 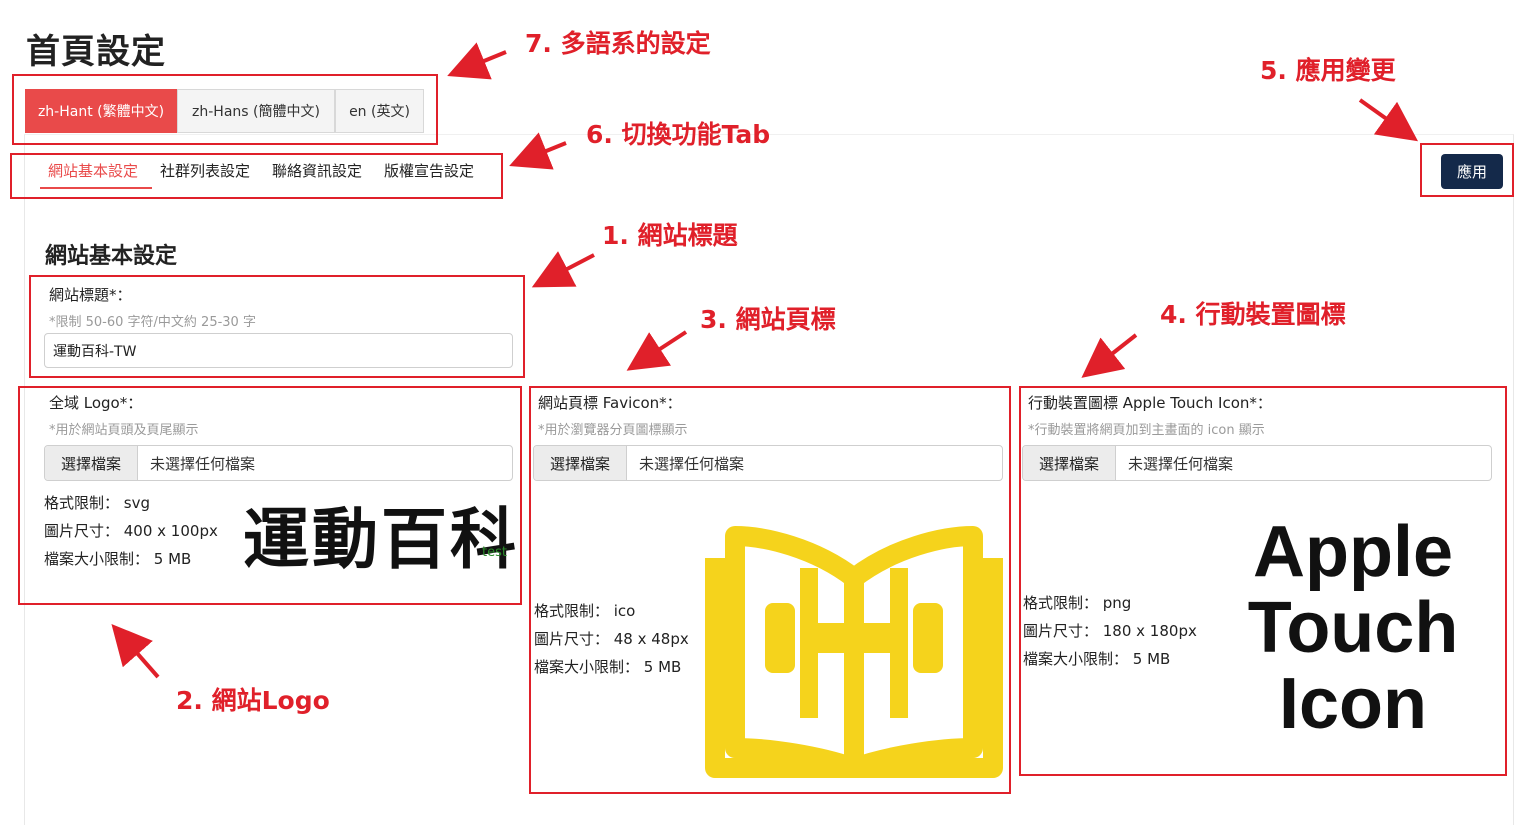 What do you see at coordinates (563, 269) in the screenshot?
I see `arrow-to-site-title` at bounding box center [563, 269].